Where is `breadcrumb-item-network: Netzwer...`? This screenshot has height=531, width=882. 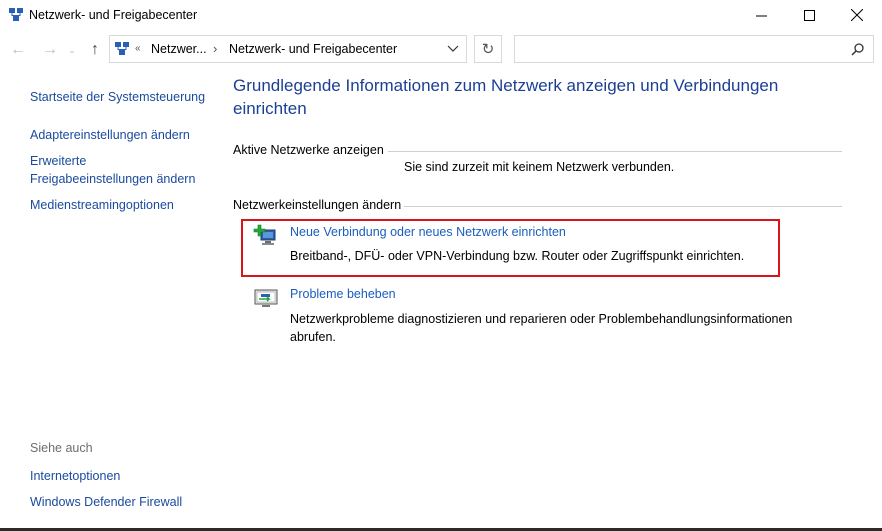 breadcrumb-item-network: Netzwer... is located at coordinates (179, 49).